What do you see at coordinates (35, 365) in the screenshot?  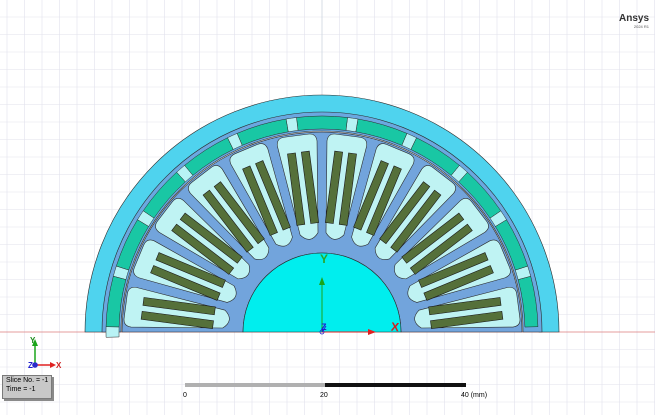 I see `triad-z-axis` at bounding box center [35, 365].